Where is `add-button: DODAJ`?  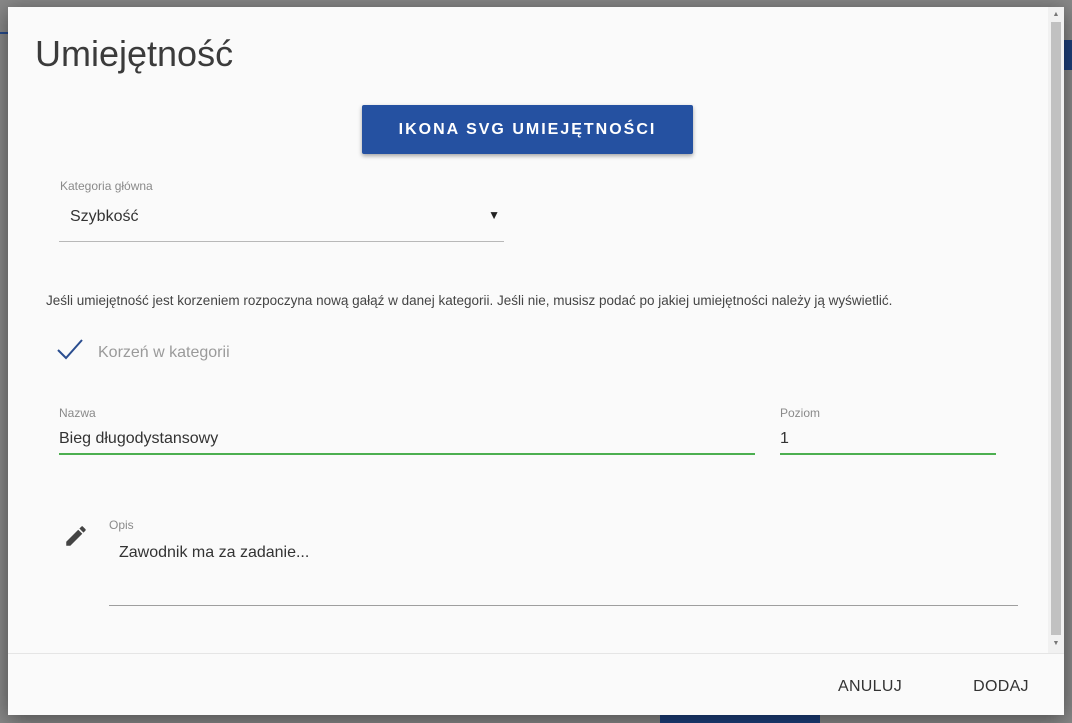
add-button: DODAJ is located at coordinates (1001, 687).